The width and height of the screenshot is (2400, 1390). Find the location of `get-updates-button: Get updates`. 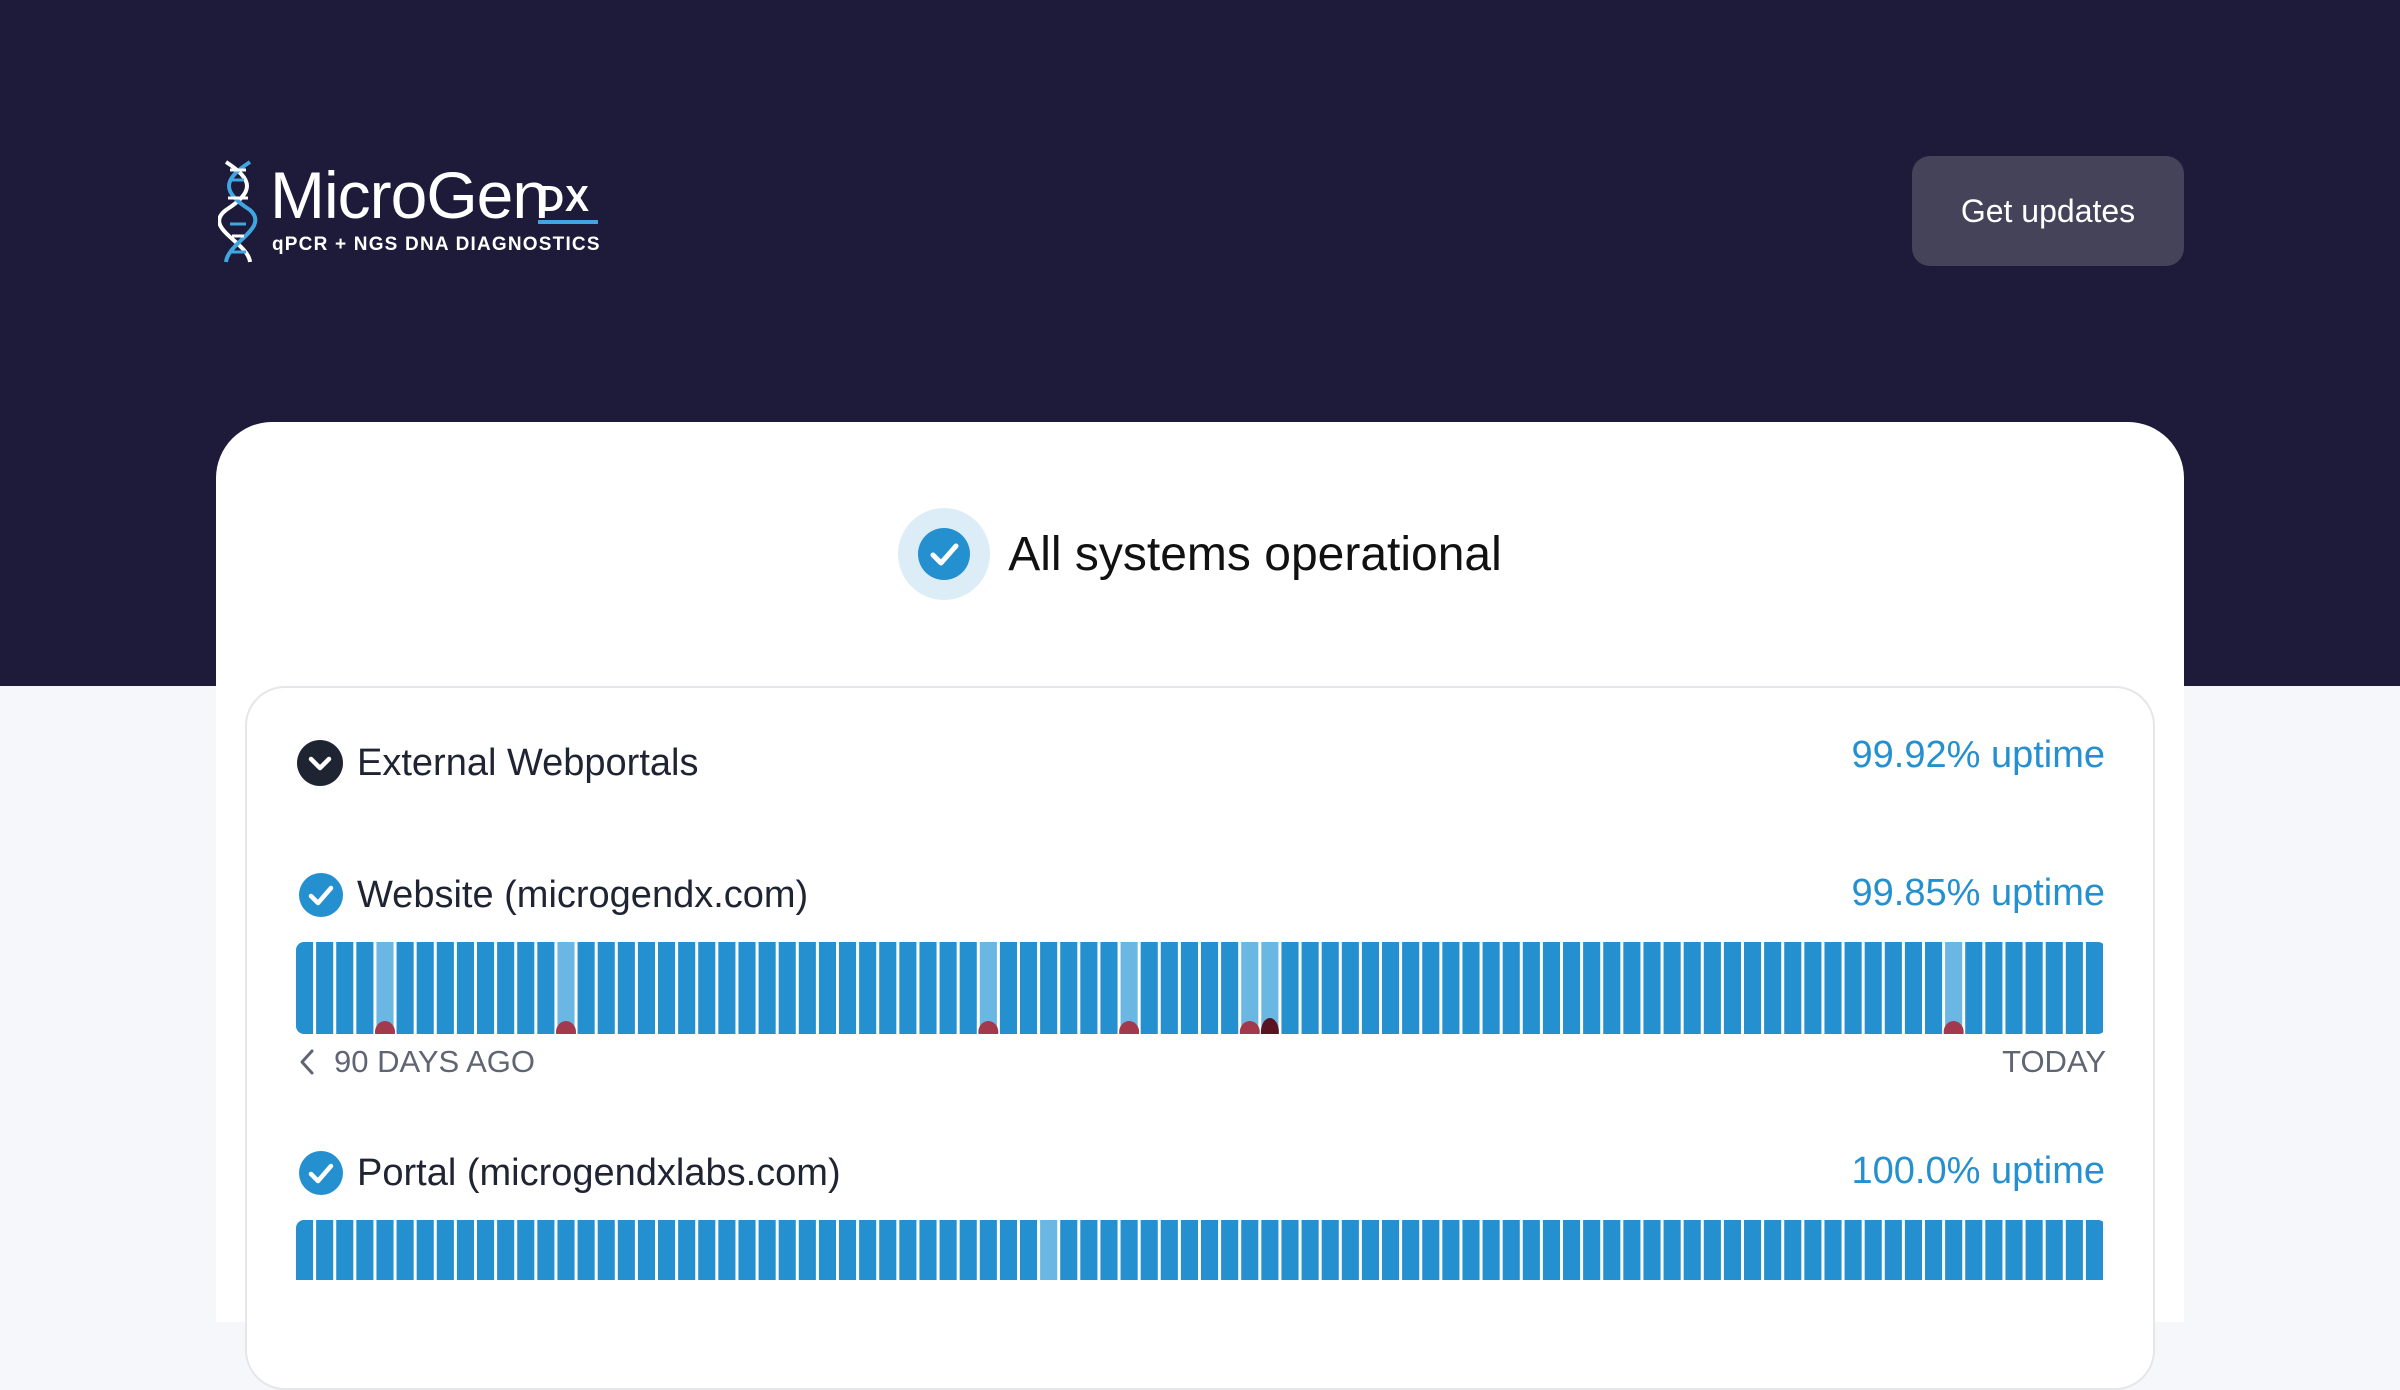

get-updates-button: Get updates is located at coordinates (2048, 211).